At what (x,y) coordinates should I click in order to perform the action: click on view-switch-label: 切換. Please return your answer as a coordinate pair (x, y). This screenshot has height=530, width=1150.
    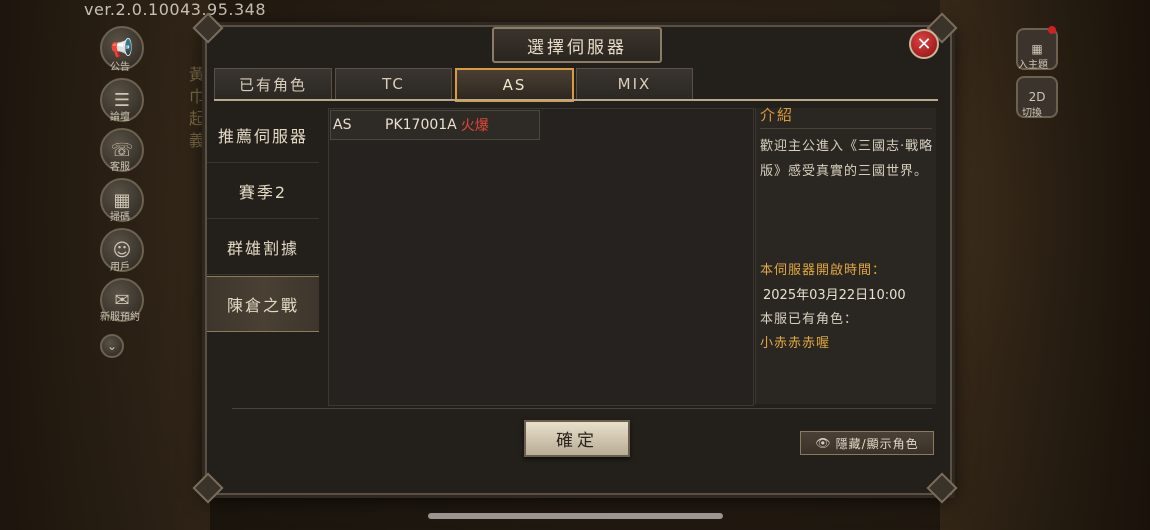
    Looking at the image, I should click on (1032, 113).